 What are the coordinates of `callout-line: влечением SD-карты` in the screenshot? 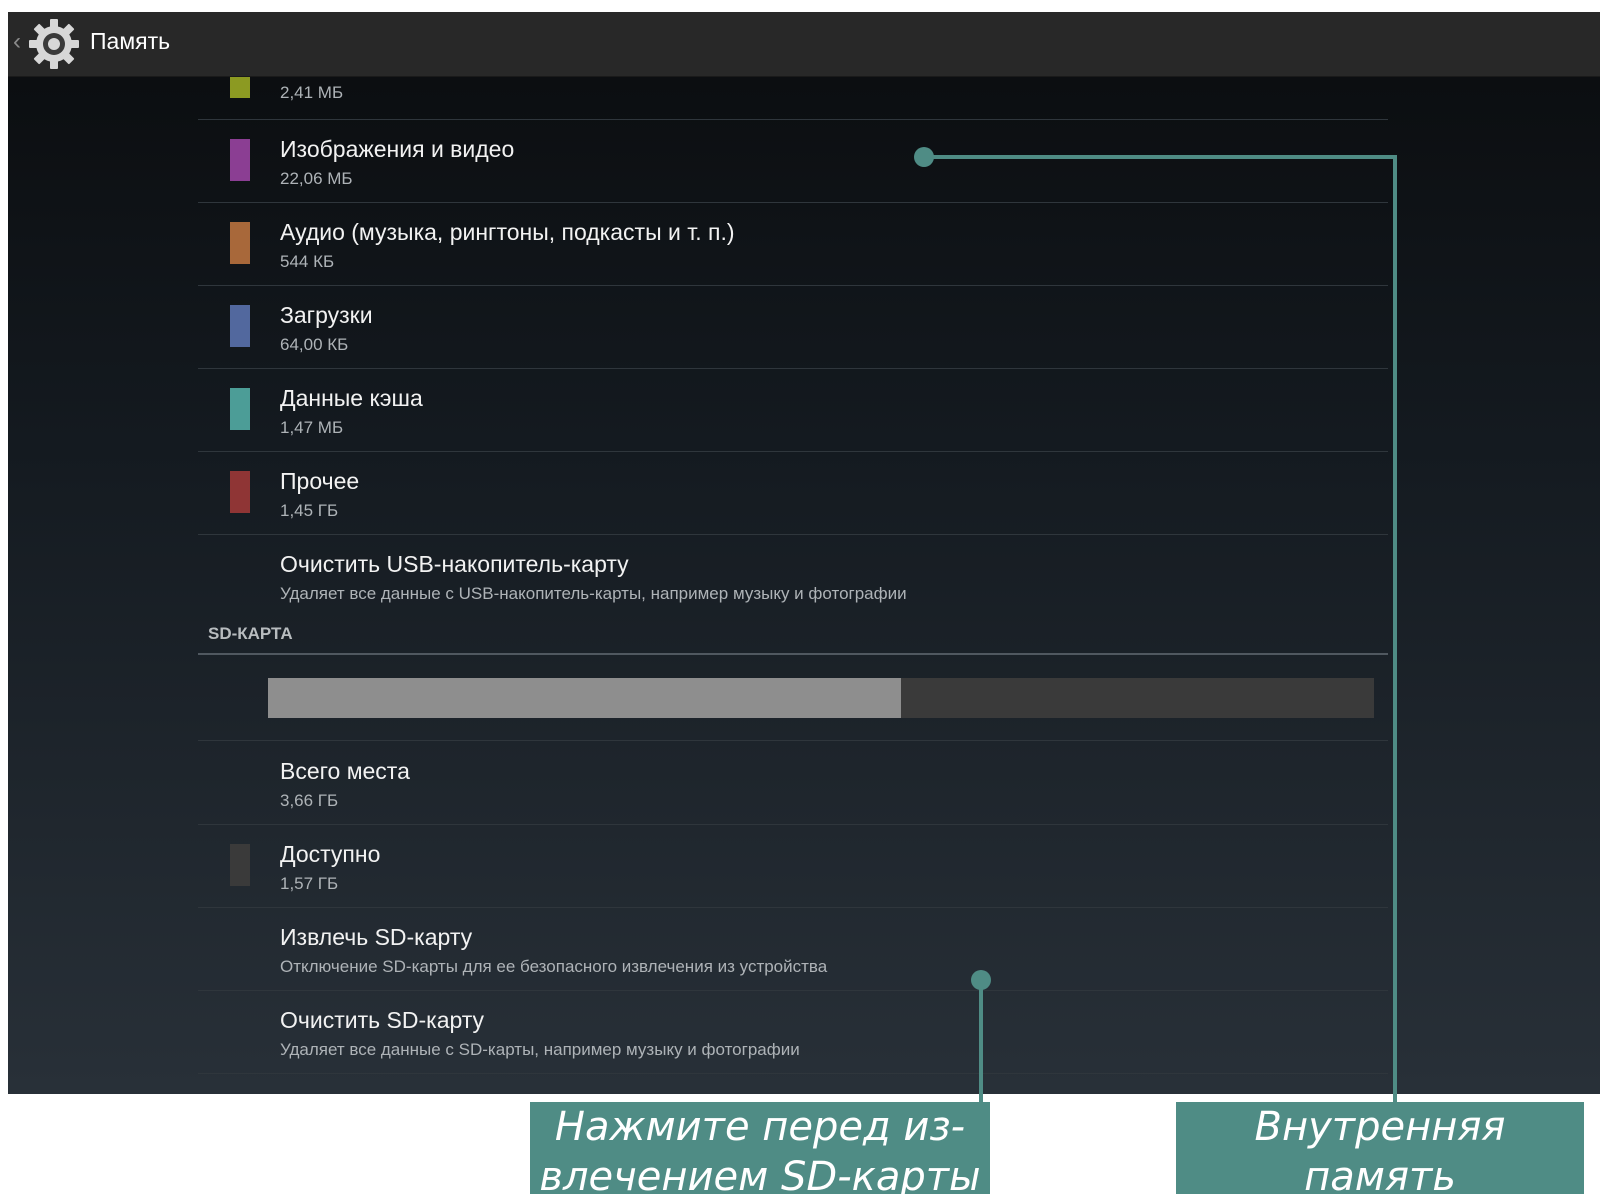 It's located at (760, 1174).